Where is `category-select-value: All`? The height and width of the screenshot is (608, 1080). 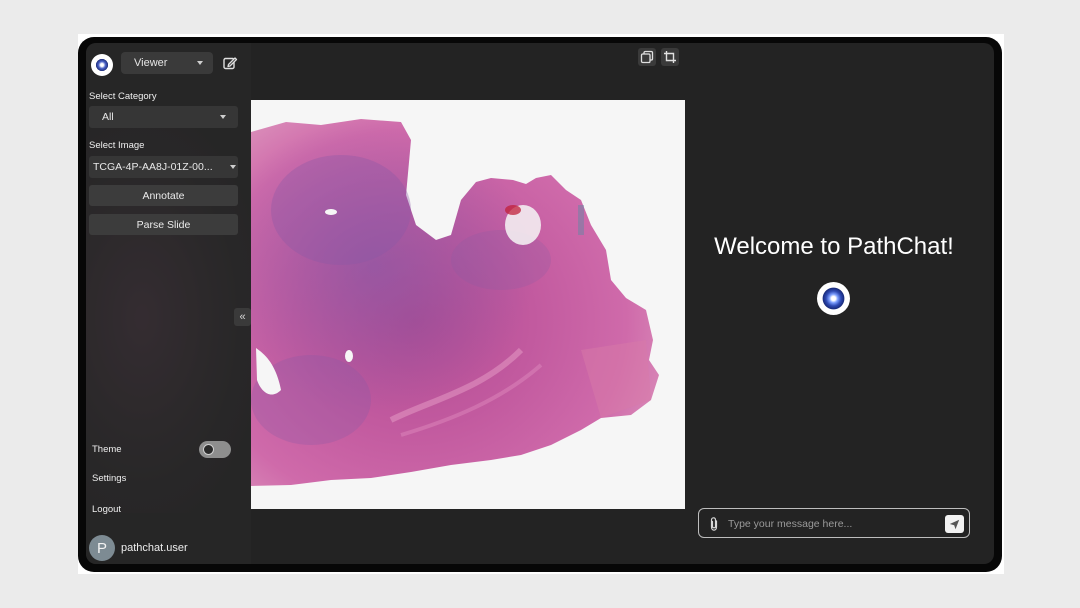
category-select-value: All is located at coordinates (108, 117).